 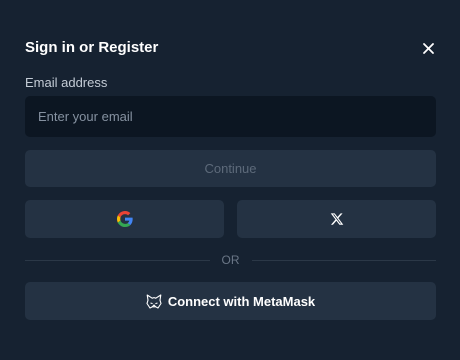 I want to click on continue-button: Continue, so click(x=230, y=168).